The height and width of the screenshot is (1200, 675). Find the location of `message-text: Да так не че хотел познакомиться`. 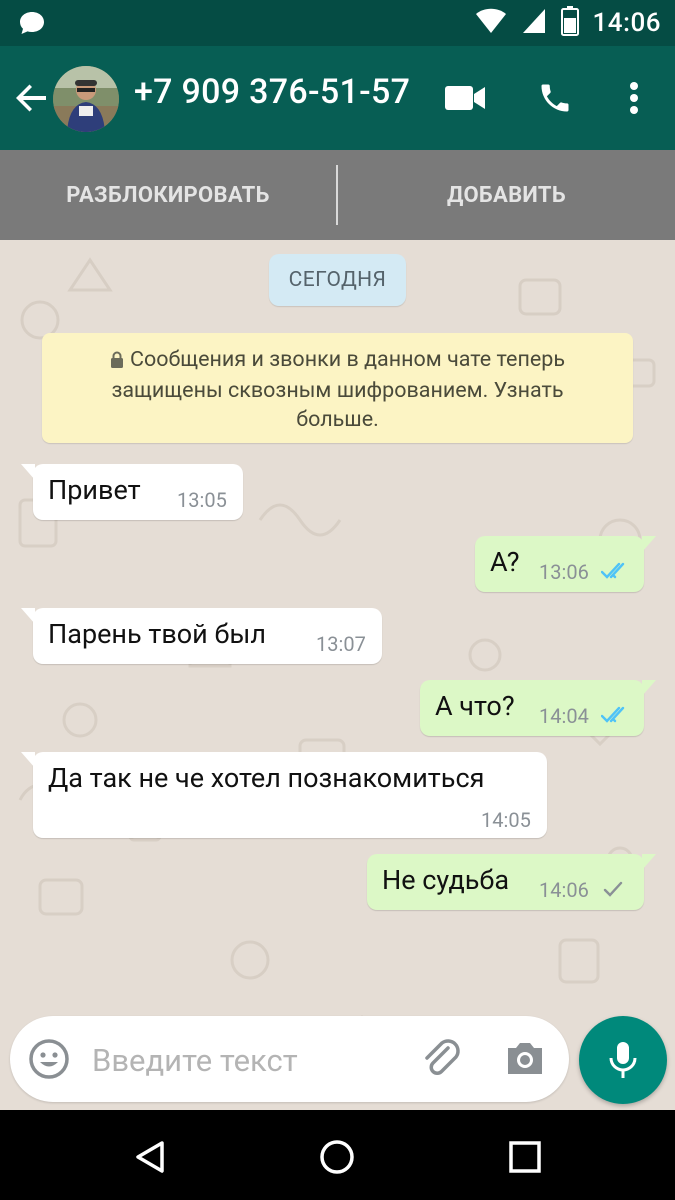

message-text: Да так не че хотел познакомиться is located at coordinates (266, 778).